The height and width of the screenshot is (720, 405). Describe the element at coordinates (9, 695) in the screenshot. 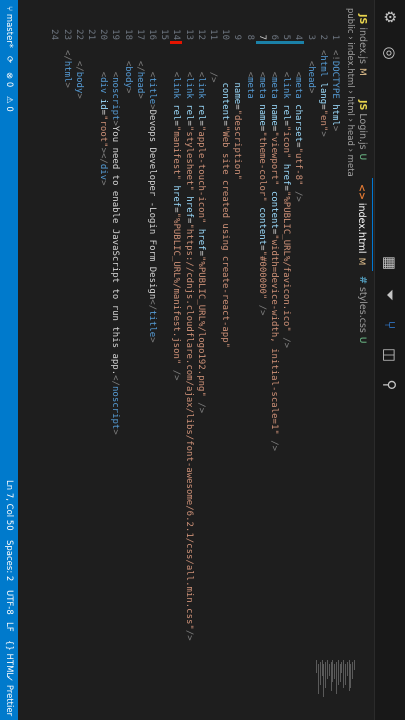

I see `prettier-status: ✓ Prettier` at that location.